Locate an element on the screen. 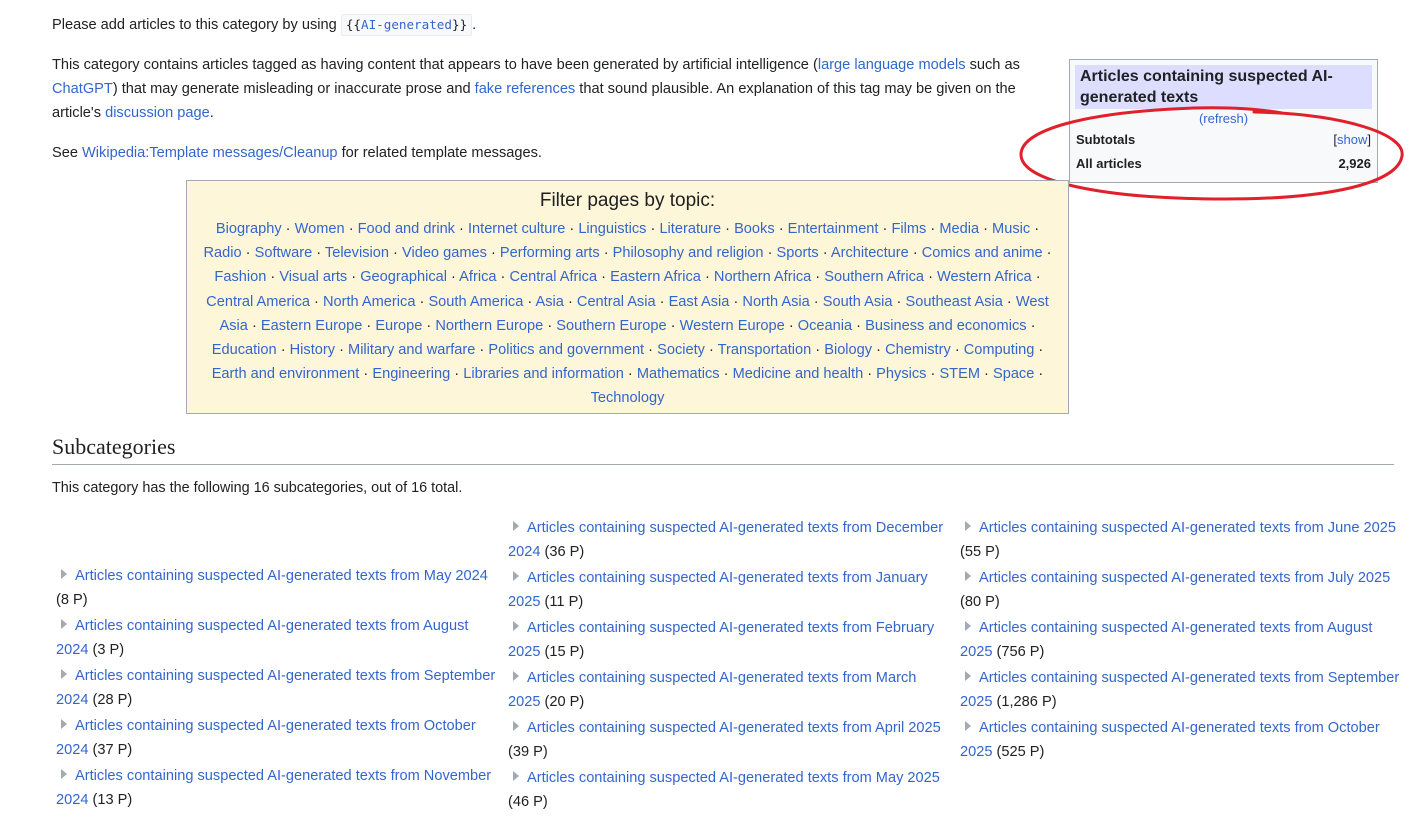 This screenshot has height=818, width=1411. topic-link: Physics is located at coordinates (901, 374).